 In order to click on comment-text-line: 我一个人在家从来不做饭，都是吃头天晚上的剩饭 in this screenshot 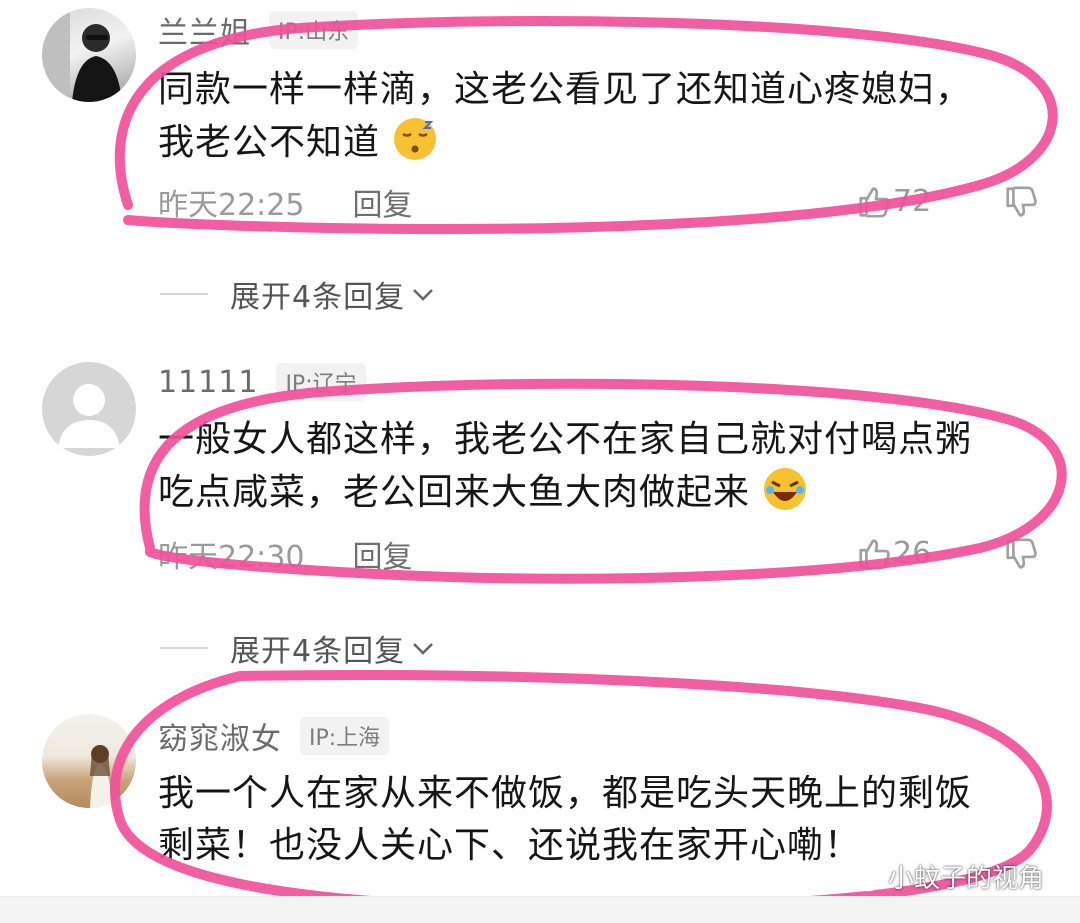, I will do `click(565, 793)`.